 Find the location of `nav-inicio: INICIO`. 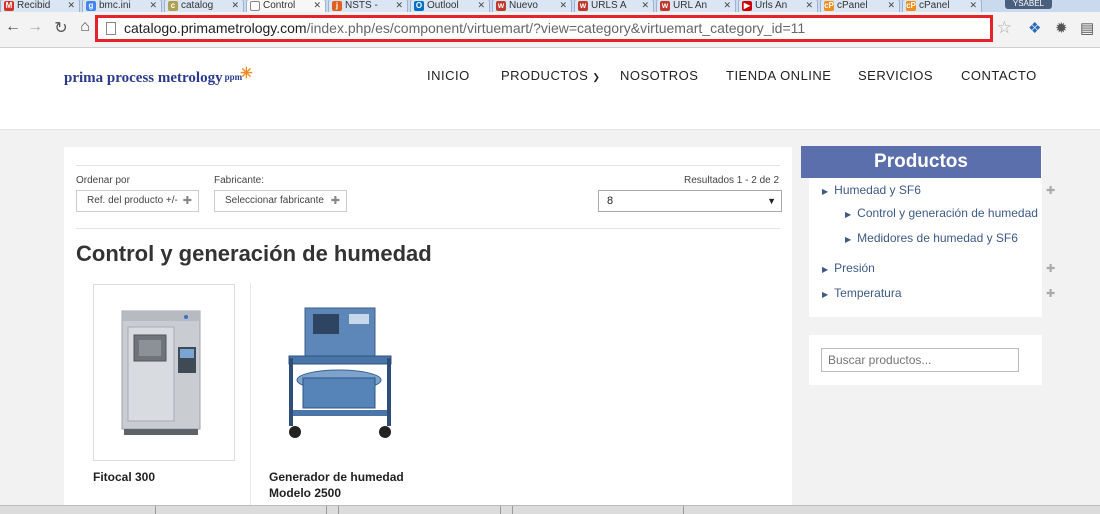

nav-inicio: INICIO is located at coordinates (448, 75).